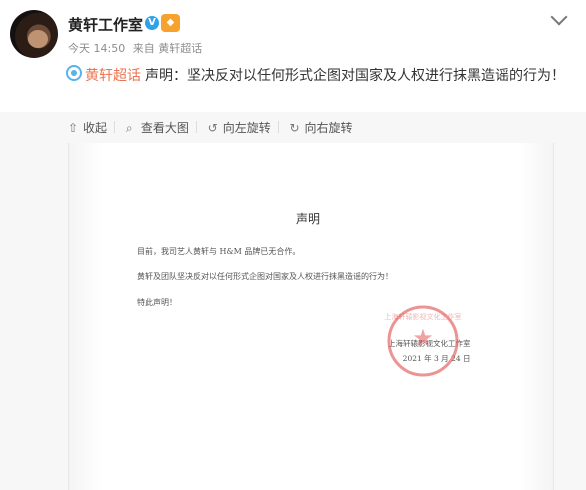 This screenshot has width=586, height=490. I want to click on rotate-left-icon: ↺, so click(212, 128).